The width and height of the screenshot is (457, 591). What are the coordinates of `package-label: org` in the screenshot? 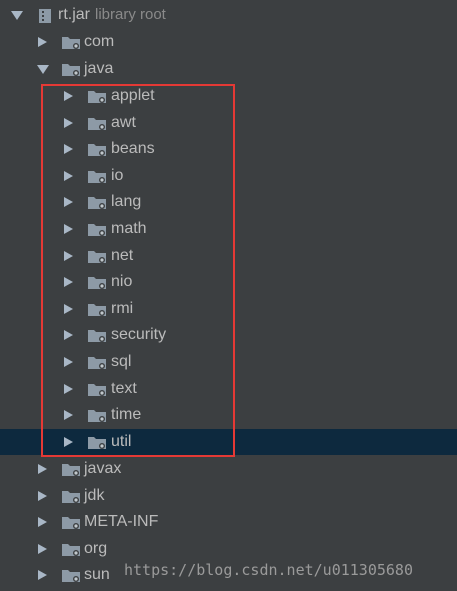 It's located at (96, 548).